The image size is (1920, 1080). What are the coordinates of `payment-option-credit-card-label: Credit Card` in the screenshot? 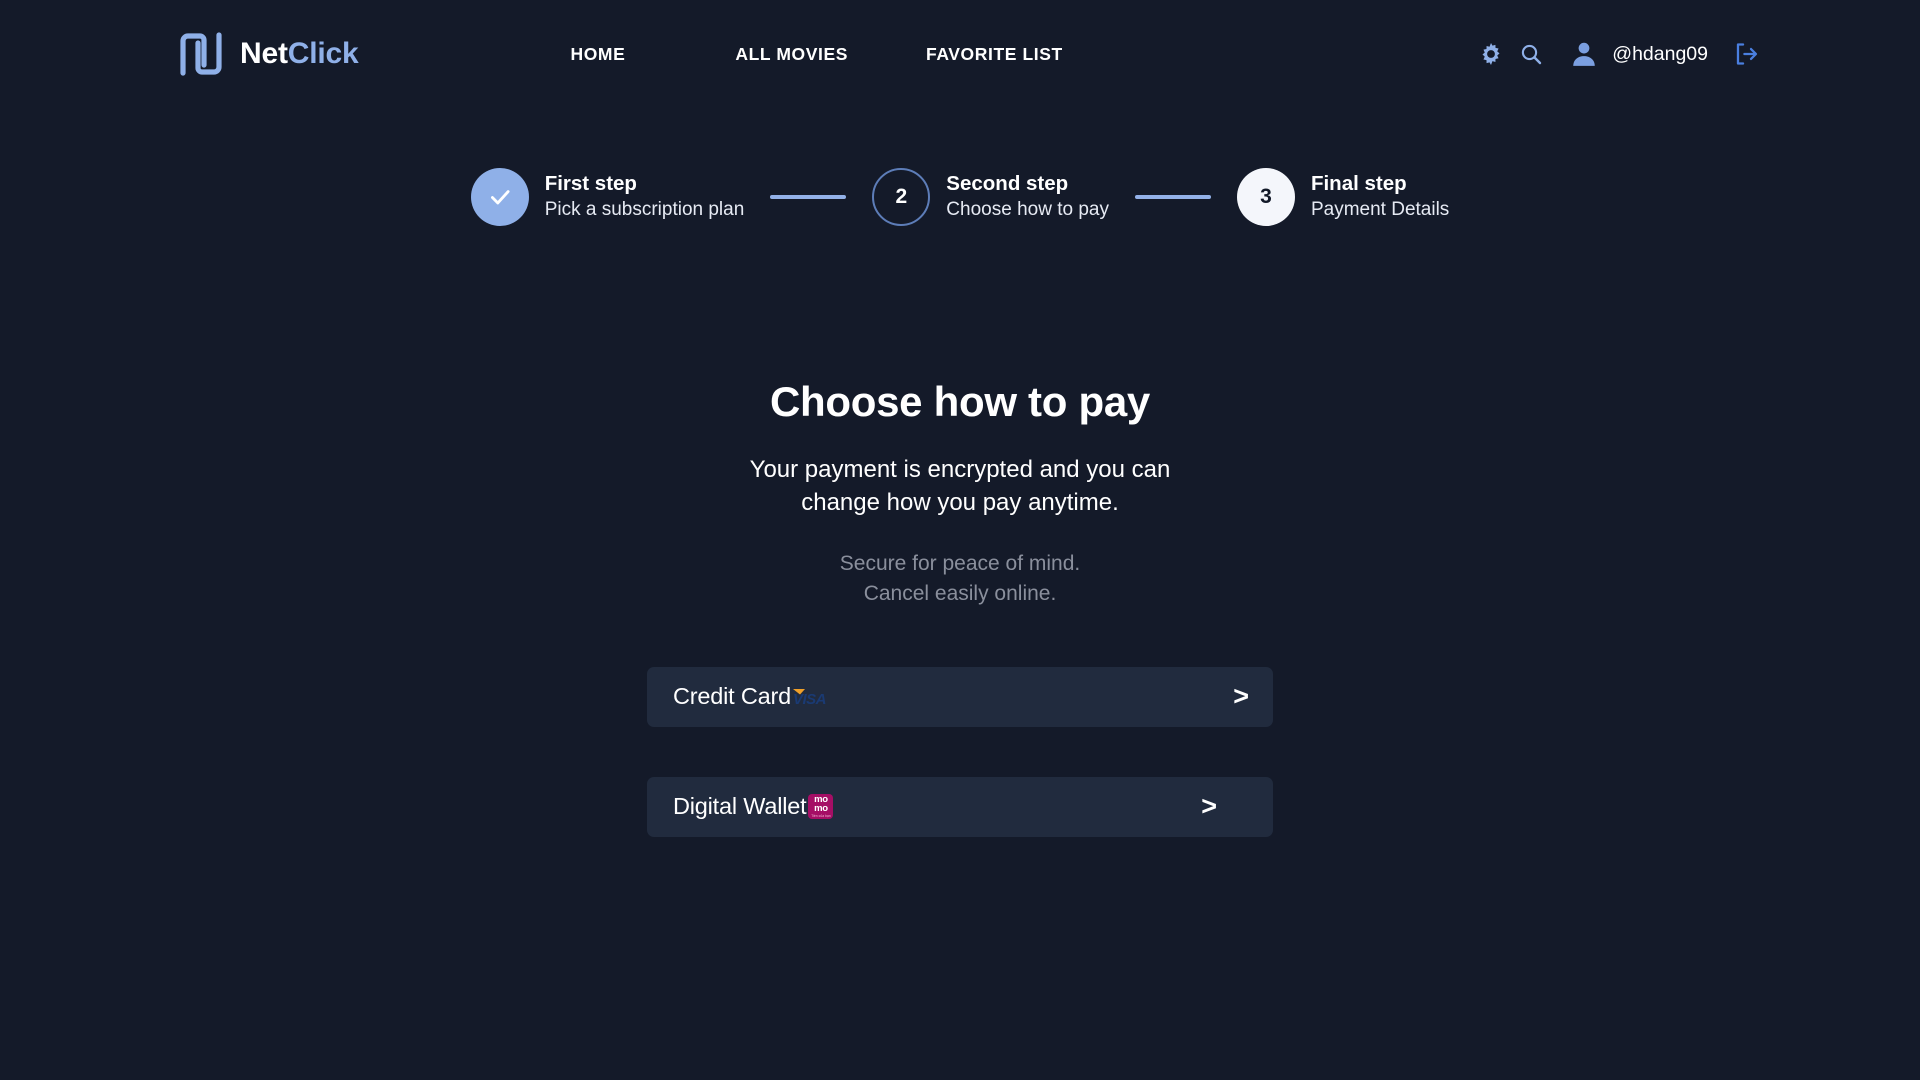 It's located at (732, 696).